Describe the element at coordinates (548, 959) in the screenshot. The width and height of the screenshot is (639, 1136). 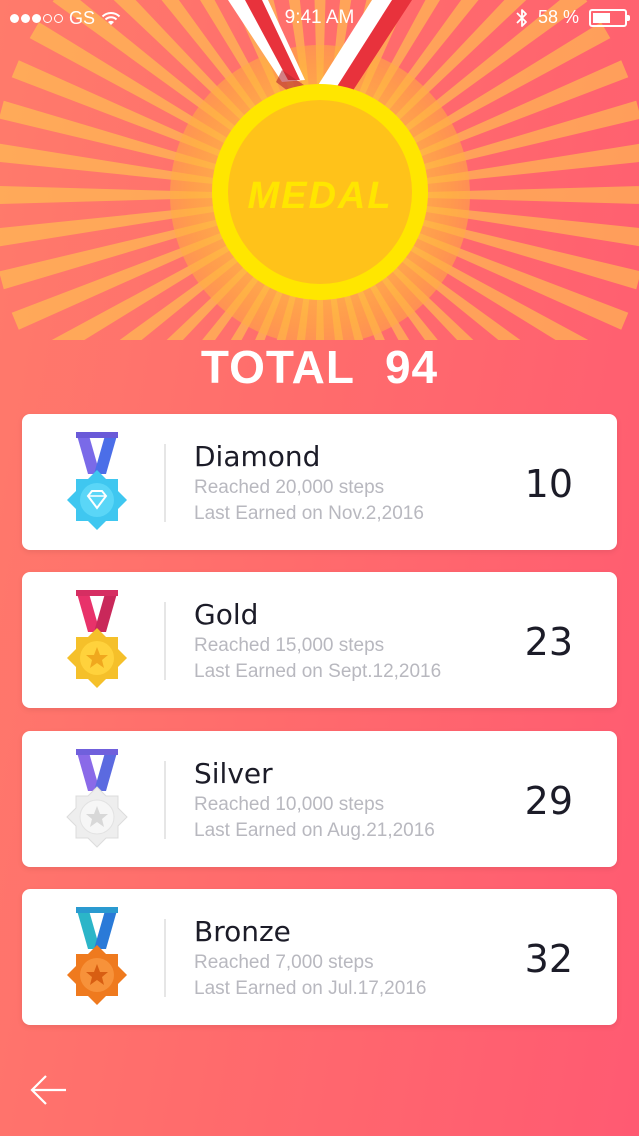
I see `medal-count: 32` at that location.